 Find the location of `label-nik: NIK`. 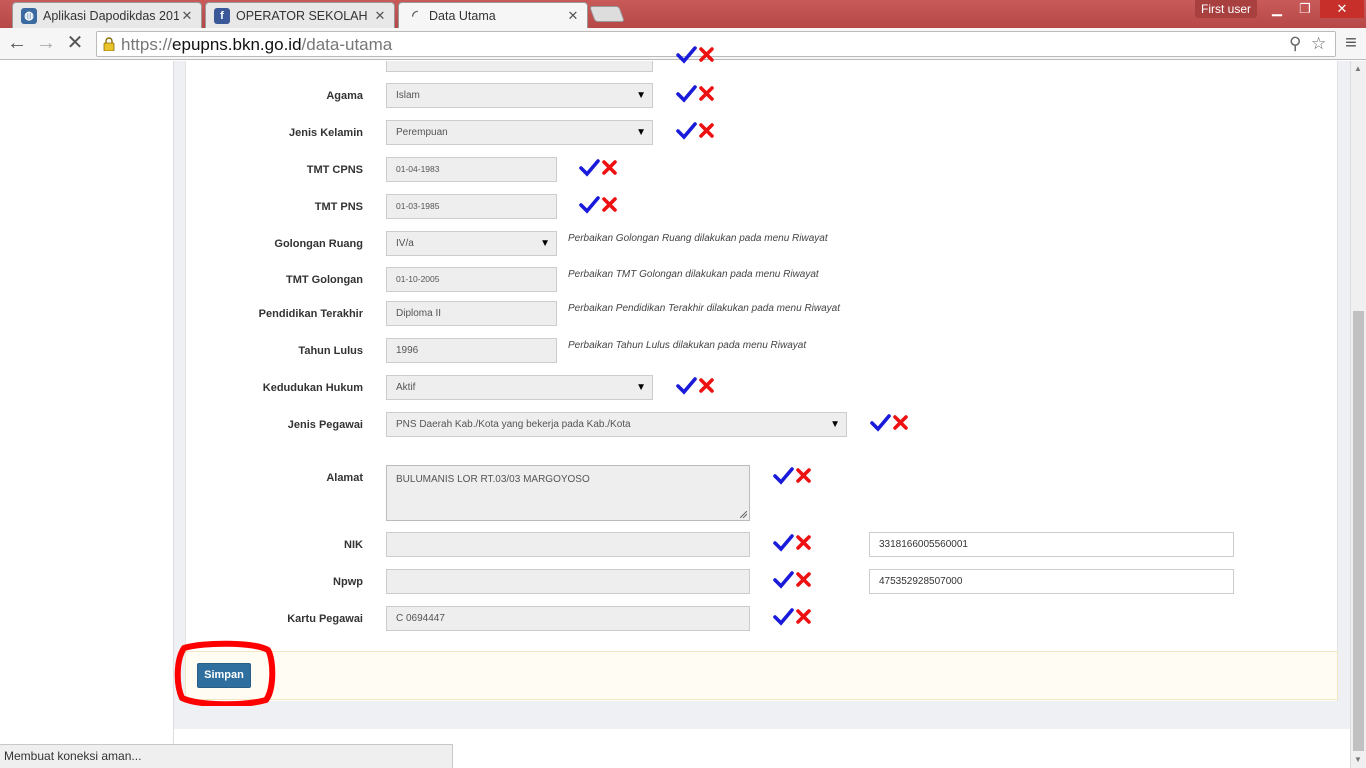

label-nik: NIK is located at coordinates (353, 545).